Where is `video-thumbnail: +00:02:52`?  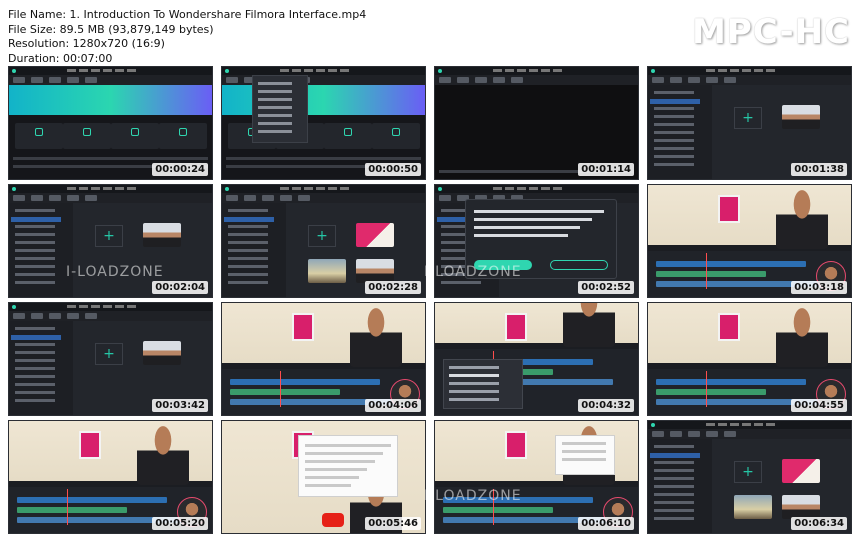
video-thumbnail: +00:02:52 is located at coordinates (536, 241).